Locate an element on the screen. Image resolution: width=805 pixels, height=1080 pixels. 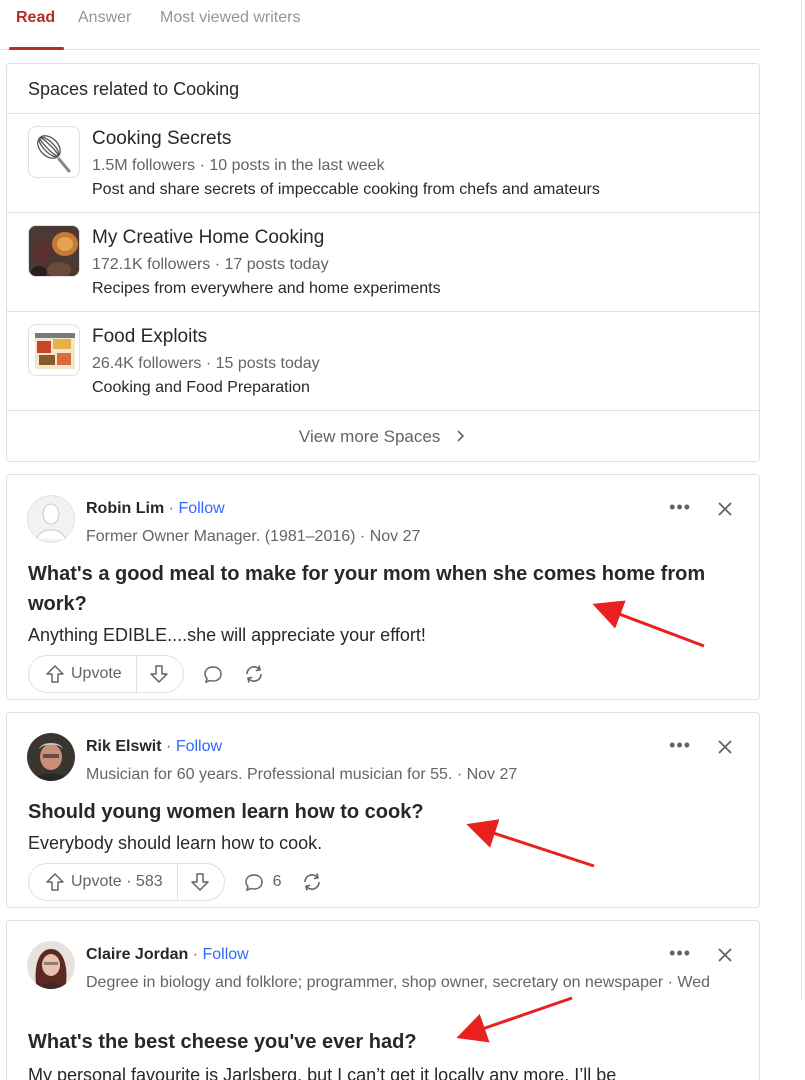
vote-pill: Upvote is located at coordinates (106, 674).